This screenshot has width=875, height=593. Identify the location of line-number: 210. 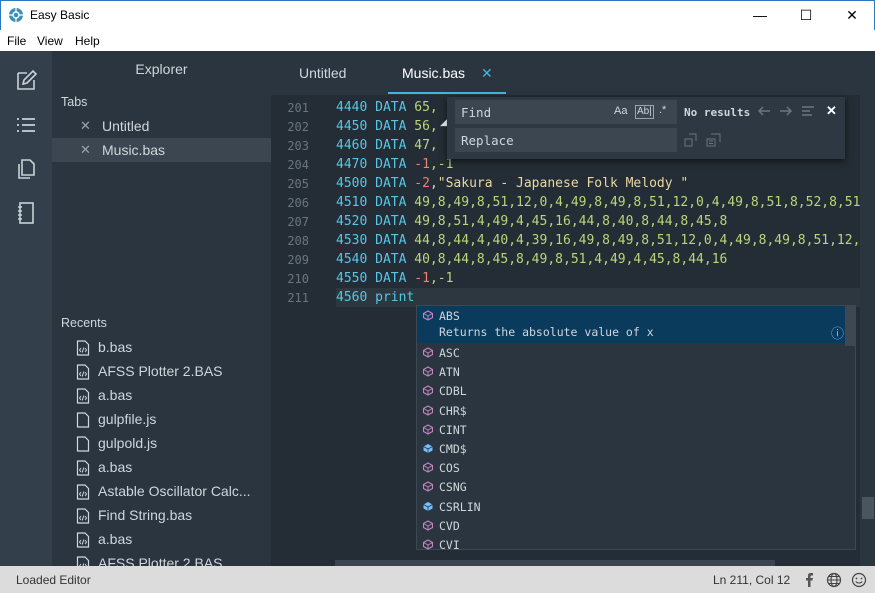
(298, 279).